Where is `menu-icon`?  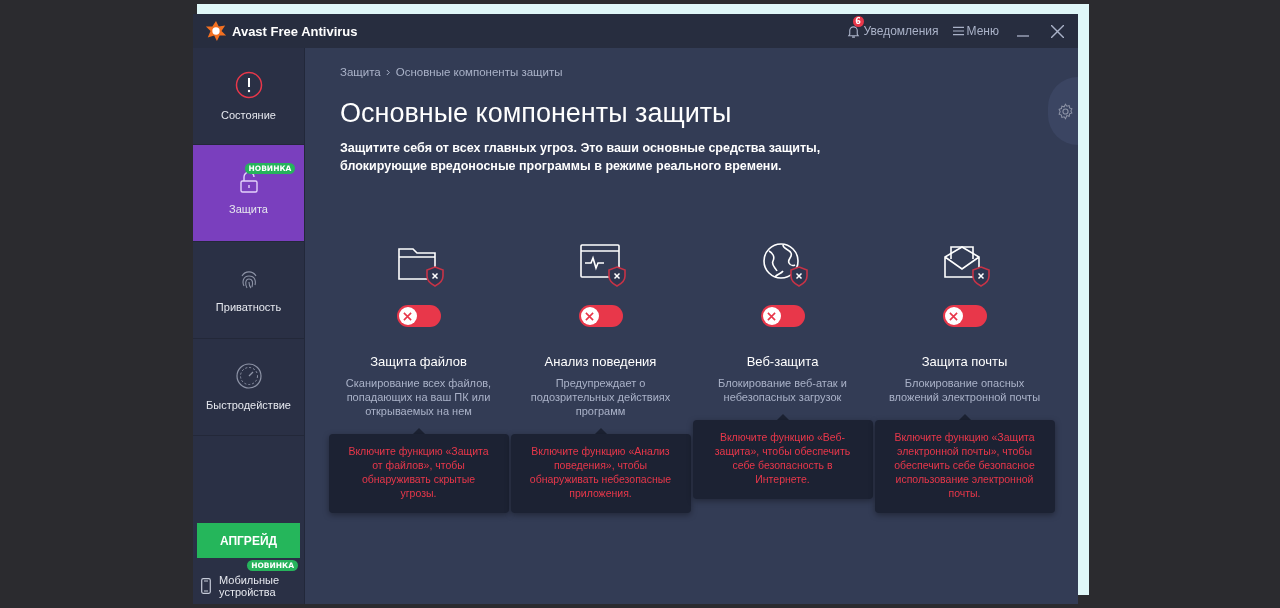
menu-icon is located at coordinates (958, 31).